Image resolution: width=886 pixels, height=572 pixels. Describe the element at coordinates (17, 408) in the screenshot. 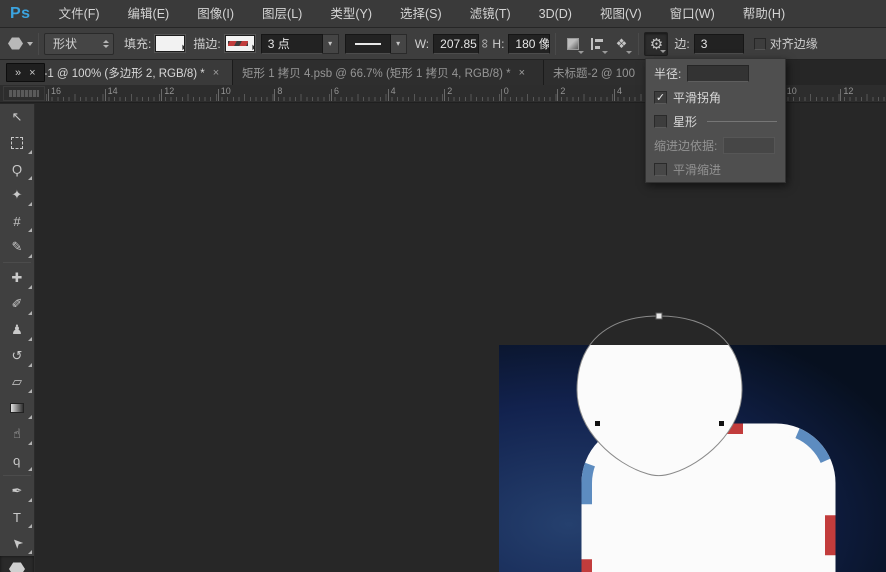

I see `gradient-tool` at that location.